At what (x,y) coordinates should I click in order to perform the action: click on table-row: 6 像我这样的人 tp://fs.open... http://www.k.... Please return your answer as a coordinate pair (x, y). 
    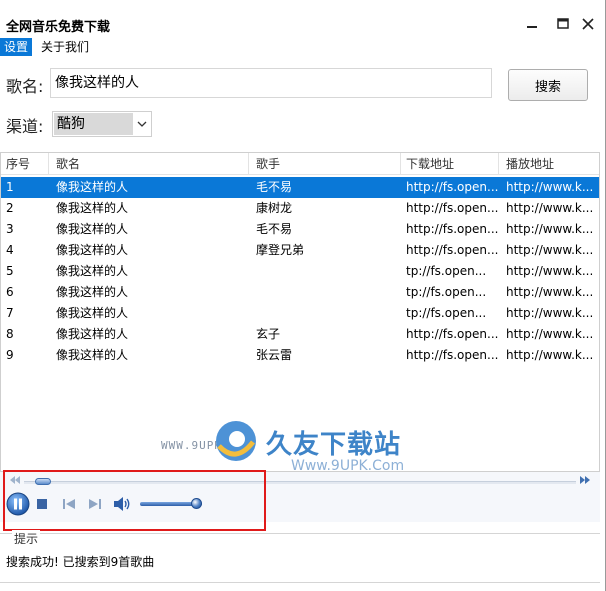
    Looking at the image, I should click on (300, 292).